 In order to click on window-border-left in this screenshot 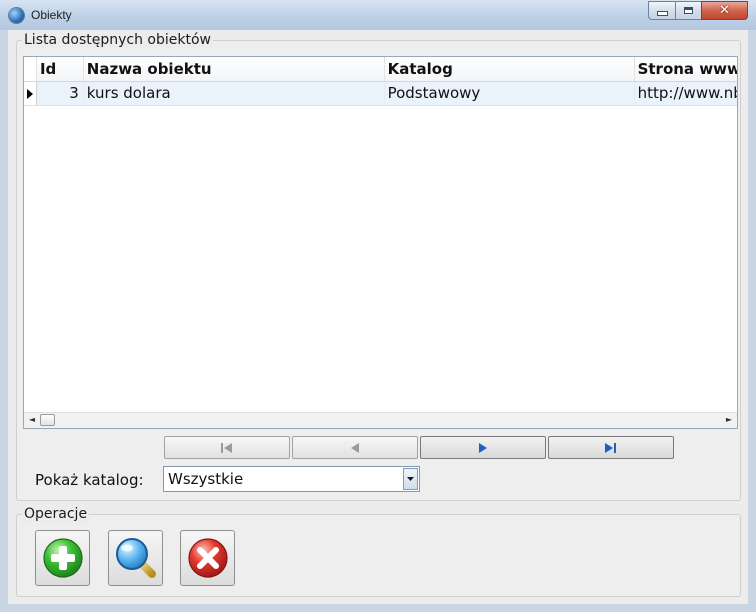, I will do `click(4, 321)`.